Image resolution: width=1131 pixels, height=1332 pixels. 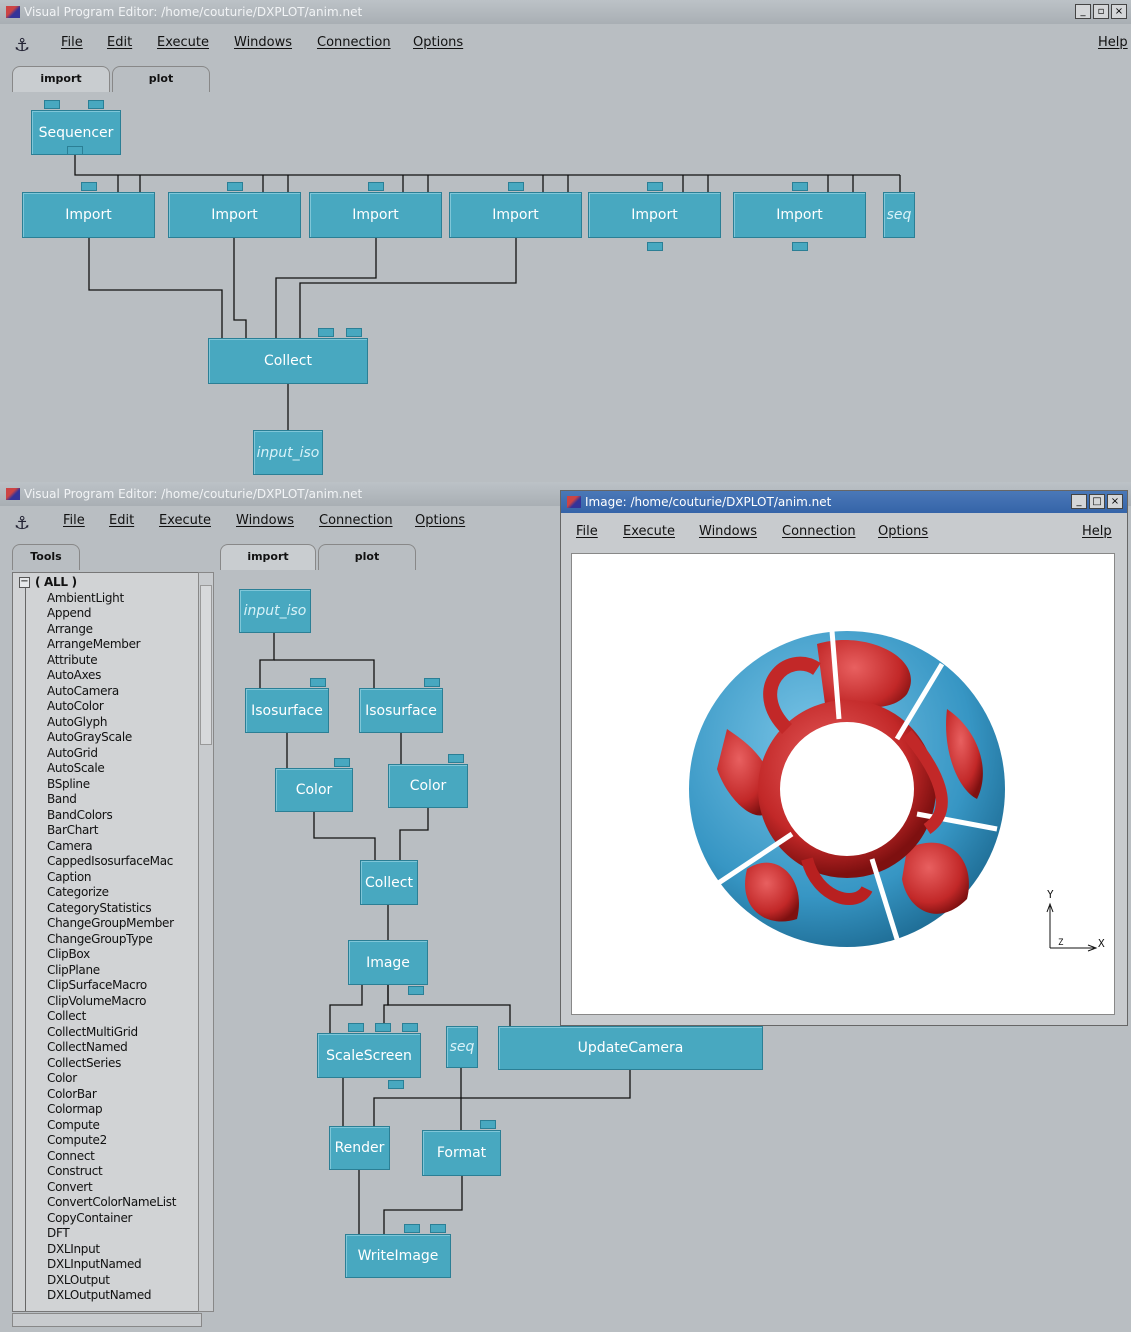 What do you see at coordinates (1113, 42) in the screenshot?
I see `menu-help: Help` at bounding box center [1113, 42].